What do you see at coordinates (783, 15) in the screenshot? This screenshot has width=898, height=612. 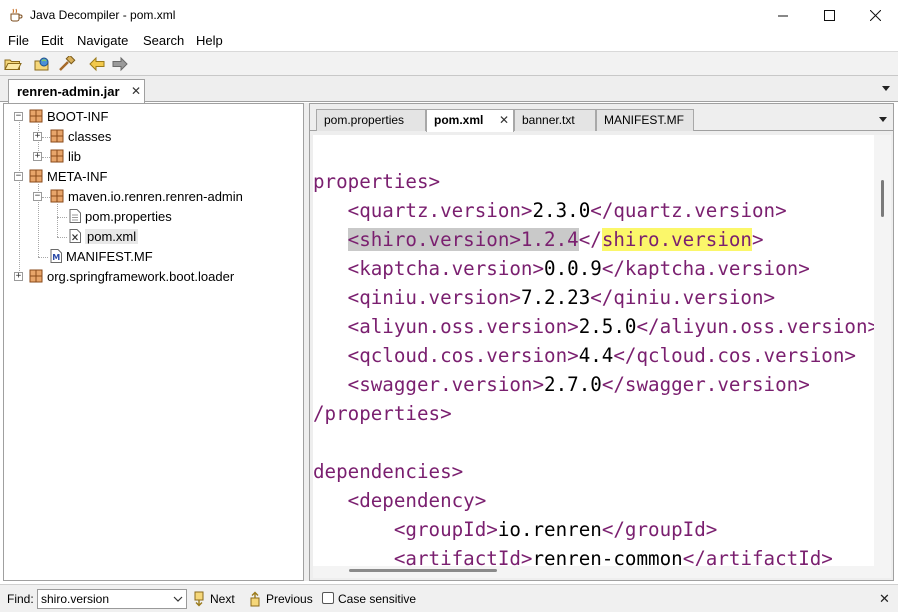 I see `minimize-button` at bounding box center [783, 15].